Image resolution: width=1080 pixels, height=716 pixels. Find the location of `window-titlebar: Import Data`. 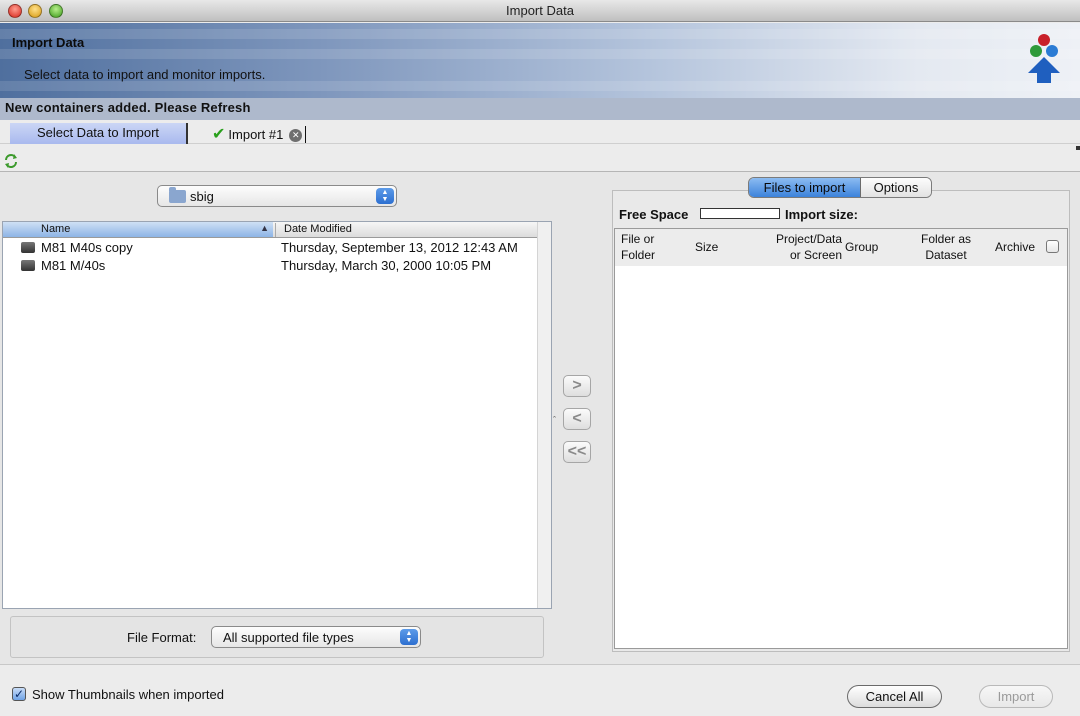

window-titlebar: Import Data is located at coordinates (540, 11).